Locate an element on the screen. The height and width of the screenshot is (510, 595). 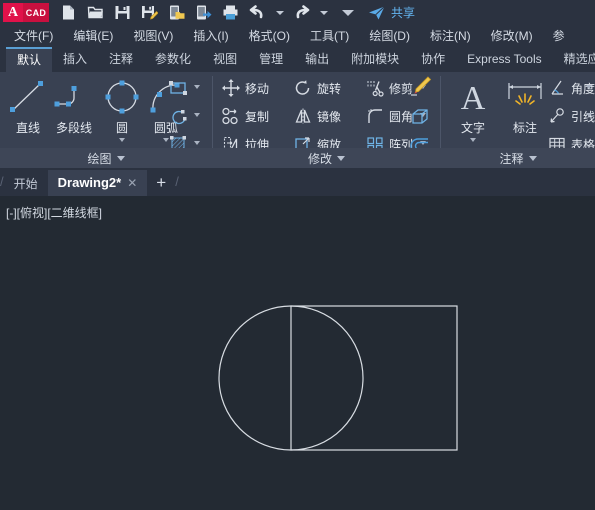
tool-circle-dropdown-caret is located at coordinates (122, 140).